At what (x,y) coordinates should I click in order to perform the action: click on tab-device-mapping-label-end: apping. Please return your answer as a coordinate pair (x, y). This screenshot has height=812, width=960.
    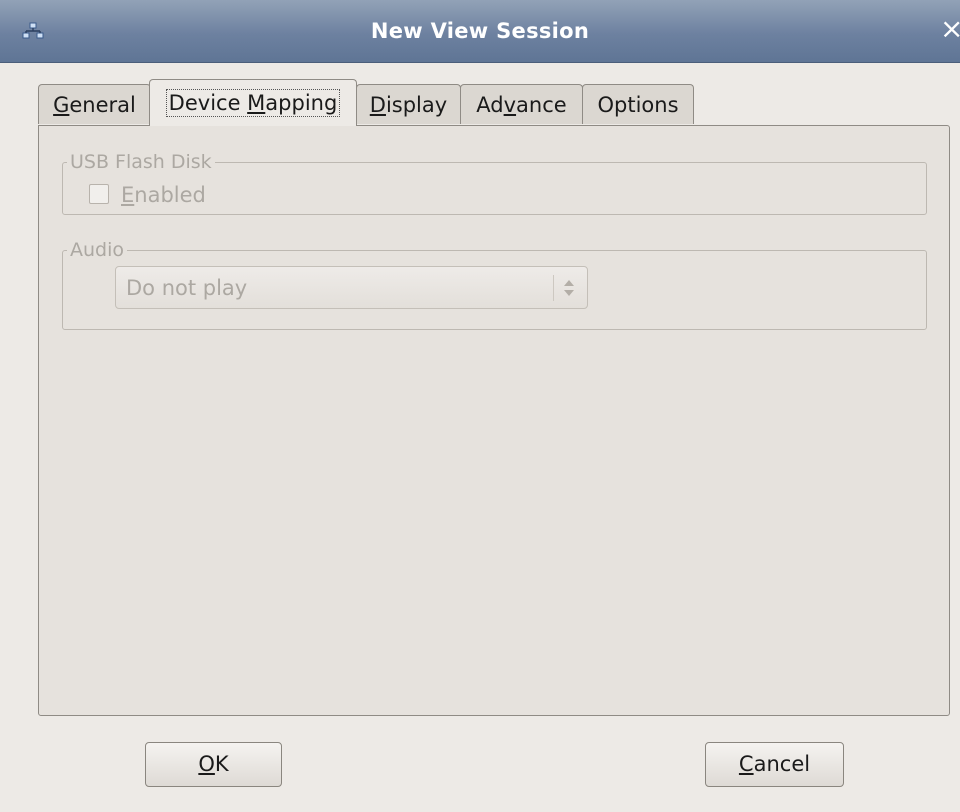
    Looking at the image, I should click on (301, 103).